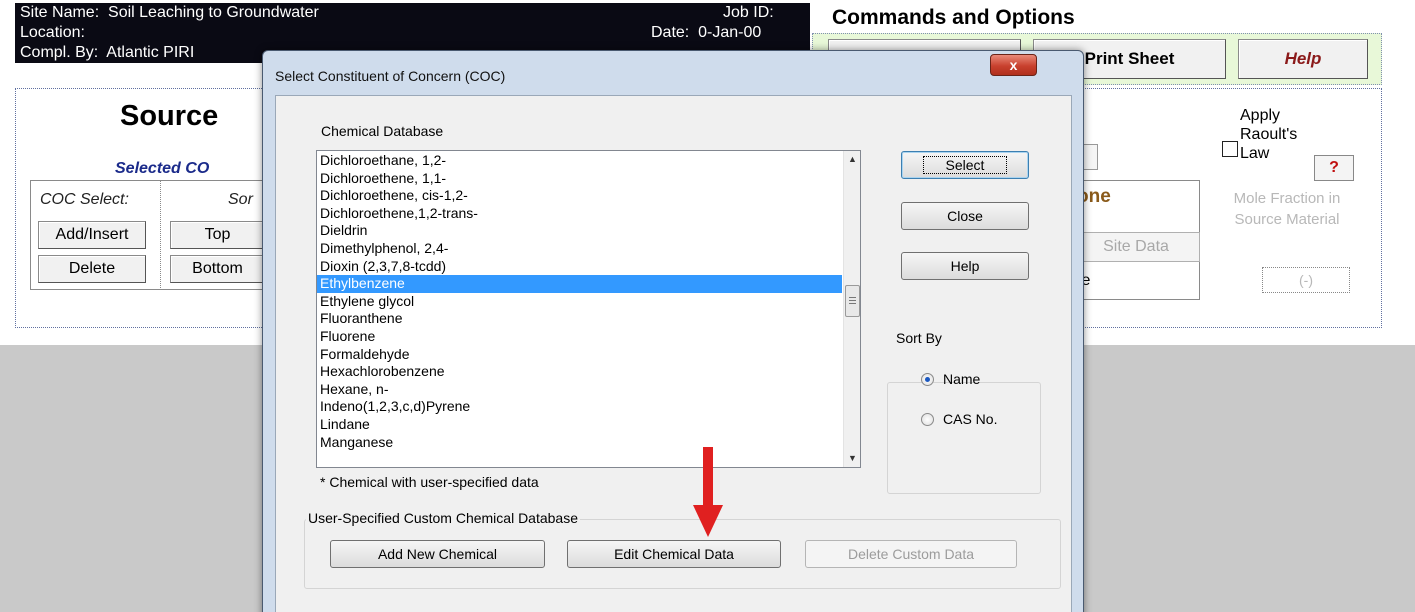 The height and width of the screenshot is (612, 1415). Describe the element at coordinates (965, 266) in the screenshot. I see `dialog-help-button: Help` at that location.